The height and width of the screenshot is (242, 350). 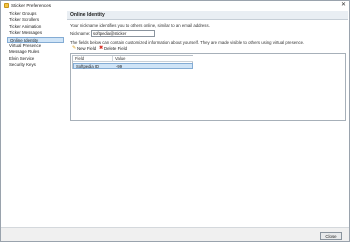 What do you see at coordinates (80, 33) in the screenshot?
I see `nickname-label: Nickname:` at bounding box center [80, 33].